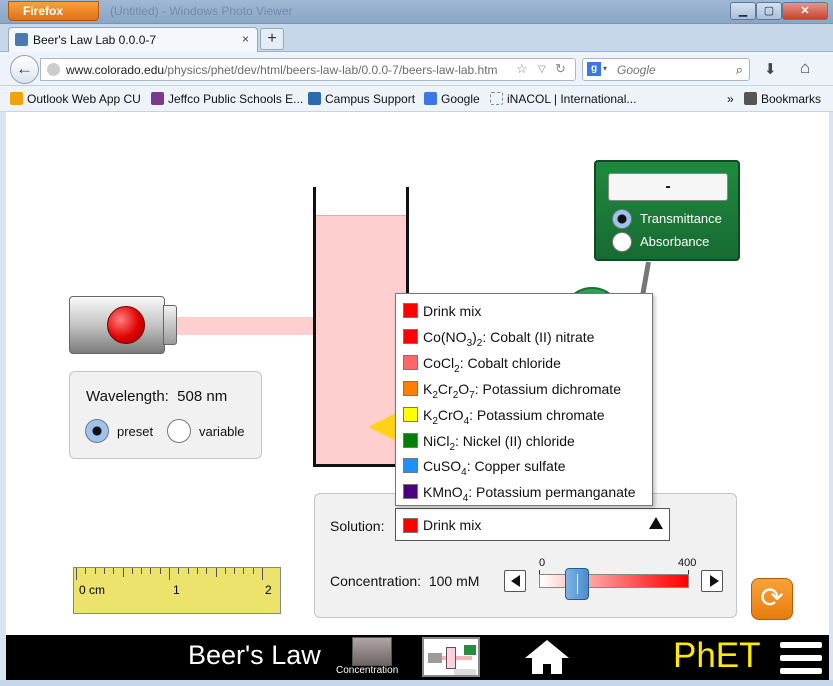 The width and height of the screenshot is (833, 686). What do you see at coordinates (514, 416) in the screenshot?
I see `solution-option-label: K2CrO4: Potassium chromate` at bounding box center [514, 416].